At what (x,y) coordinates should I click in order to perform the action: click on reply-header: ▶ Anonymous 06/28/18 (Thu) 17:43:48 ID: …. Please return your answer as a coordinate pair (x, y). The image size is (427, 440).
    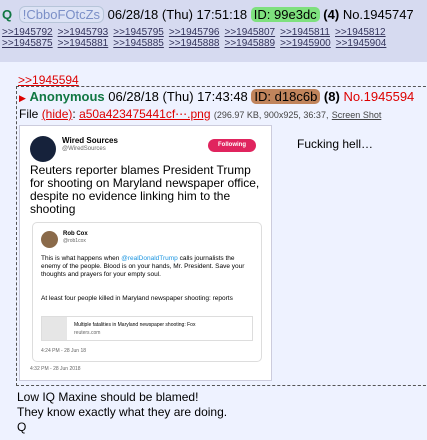
    Looking at the image, I should click on (216, 97).